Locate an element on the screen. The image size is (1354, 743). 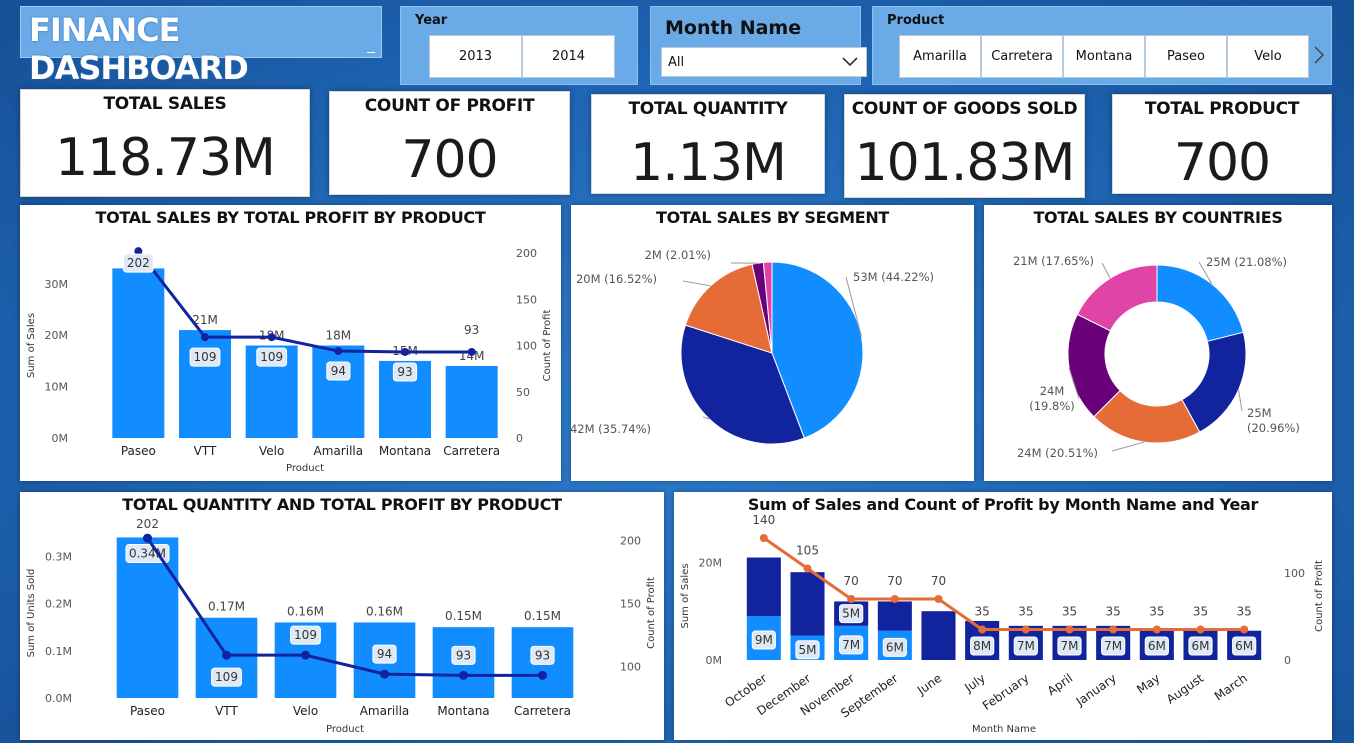
x-tick-label: August is located at coordinates (1185, 689).